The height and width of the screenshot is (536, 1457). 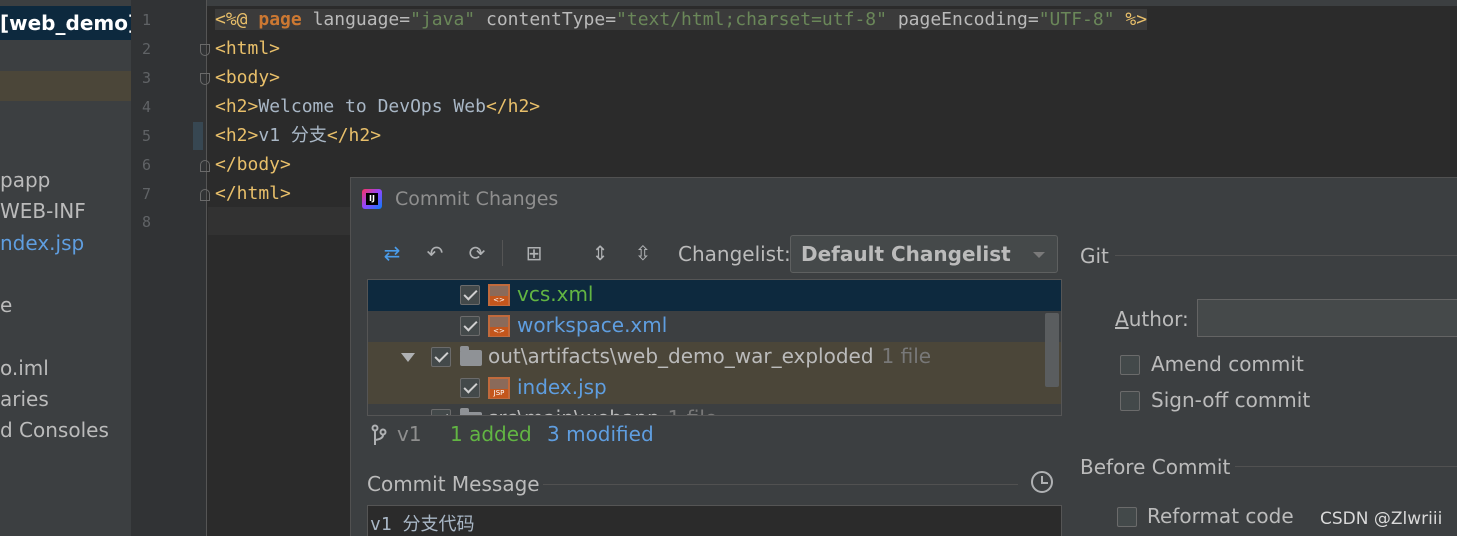 What do you see at coordinates (600, 434) in the screenshot?
I see `modified-count-link: 3 modified` at bounding box center [600, 434].